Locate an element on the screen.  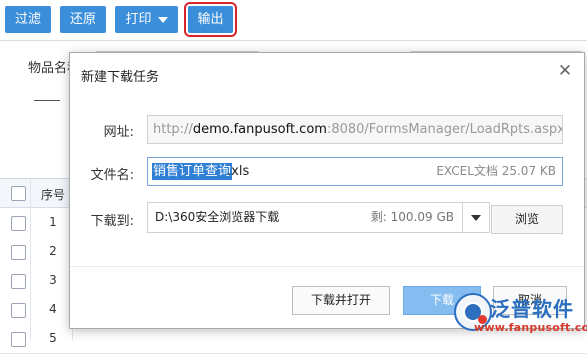
row-seq: 5 is located at coordinates (53, 338).